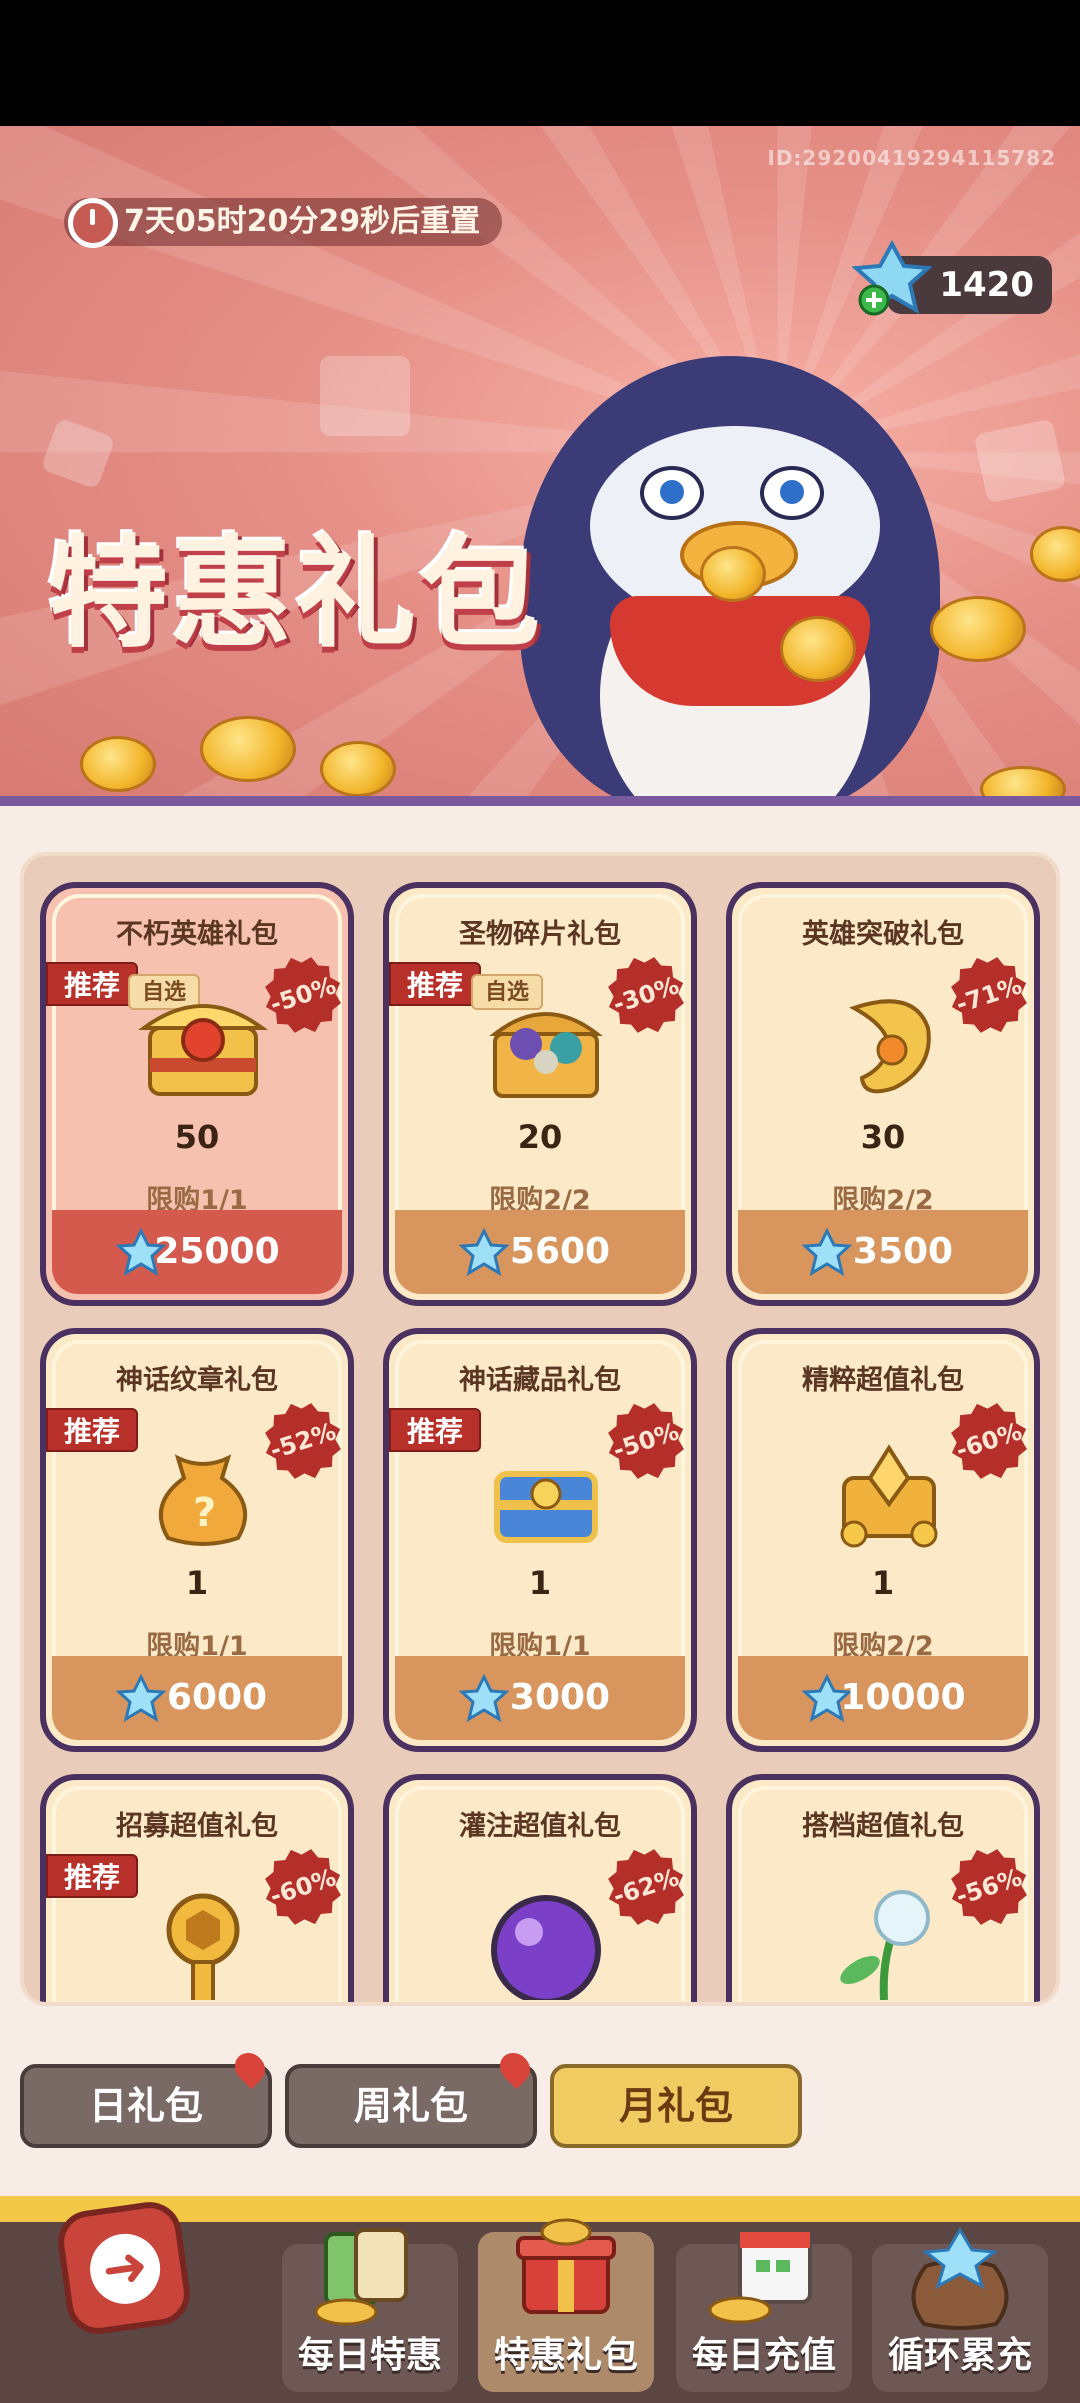 The image size is (1080, 2403). Describe the element at coordinates (540, 1137) in the screenshot. I see `gift-card-qty: 20` at that location.